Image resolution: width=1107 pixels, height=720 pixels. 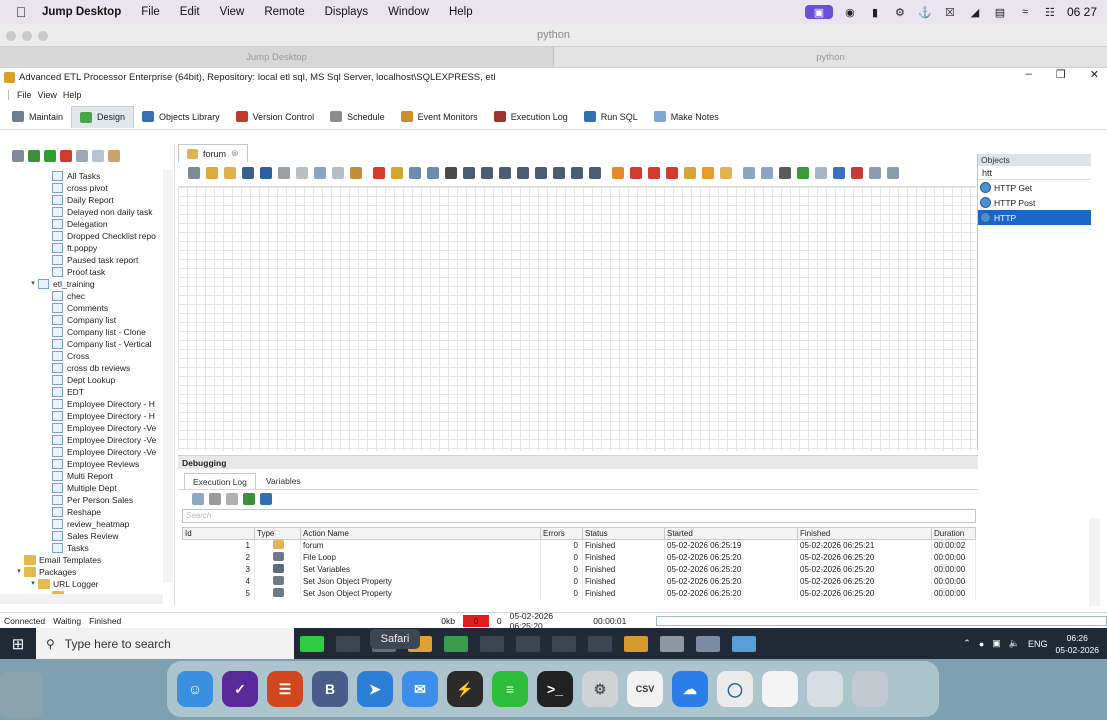 I want to click on tree-node: Company list - Vertical, so click(x=81, y=344).